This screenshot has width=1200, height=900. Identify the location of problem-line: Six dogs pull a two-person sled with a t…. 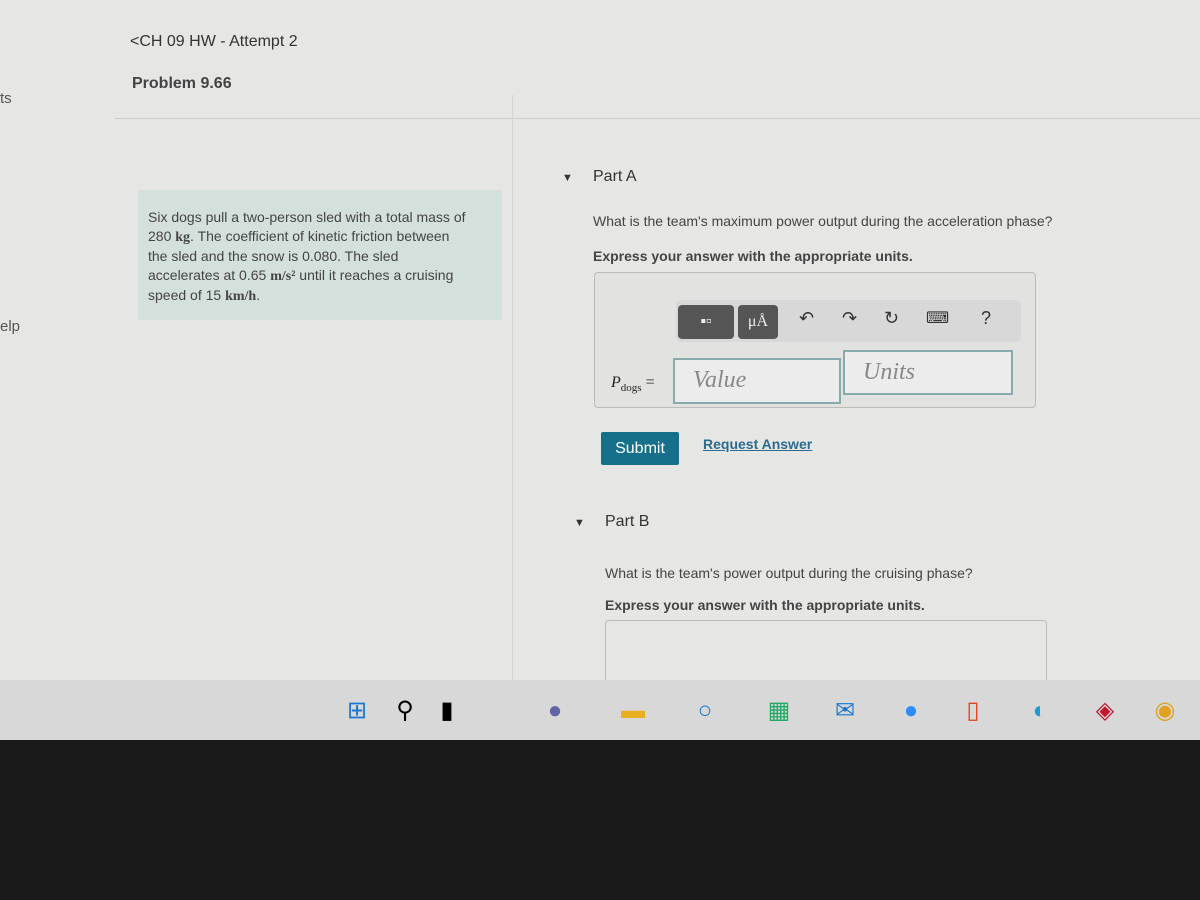
(307, 217).